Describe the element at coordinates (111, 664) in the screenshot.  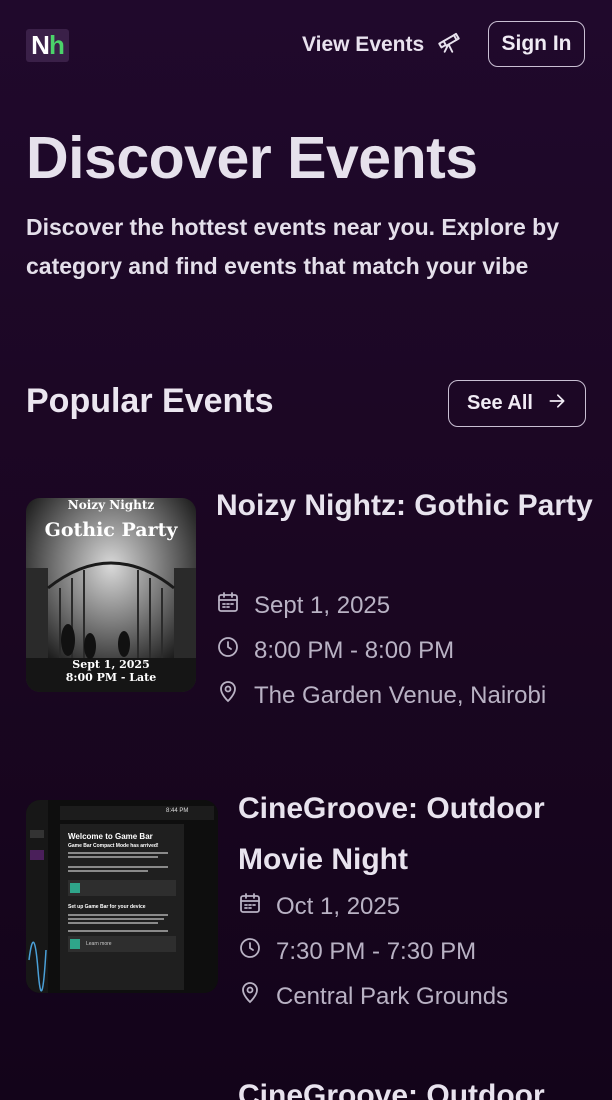
I see `poster-date-line: Sept 1, 2025` at that location.